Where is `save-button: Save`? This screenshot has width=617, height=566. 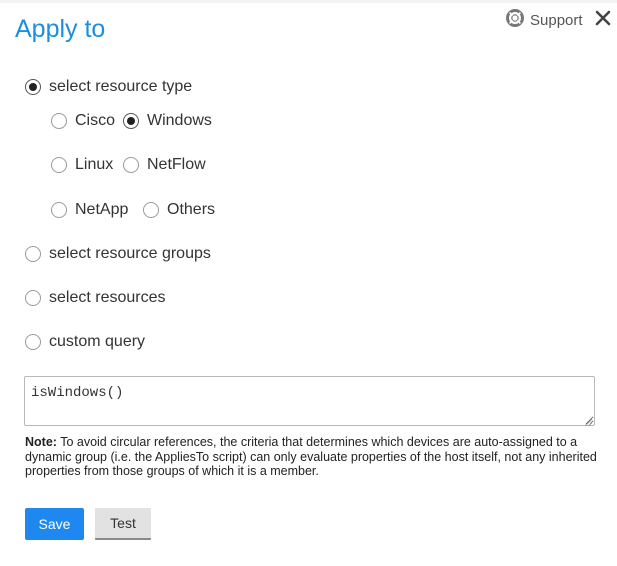
save-button: Save is located at coordinates (54, 524).